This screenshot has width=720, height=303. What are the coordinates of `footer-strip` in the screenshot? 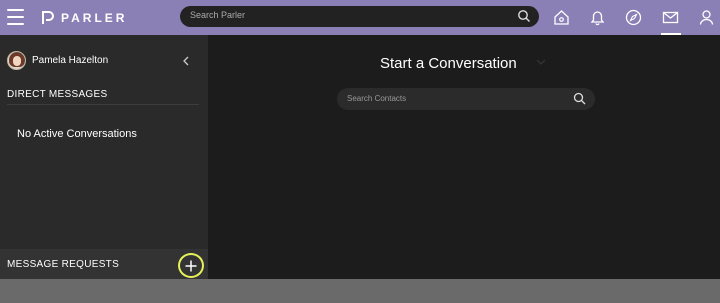 It's located at (360, 291).